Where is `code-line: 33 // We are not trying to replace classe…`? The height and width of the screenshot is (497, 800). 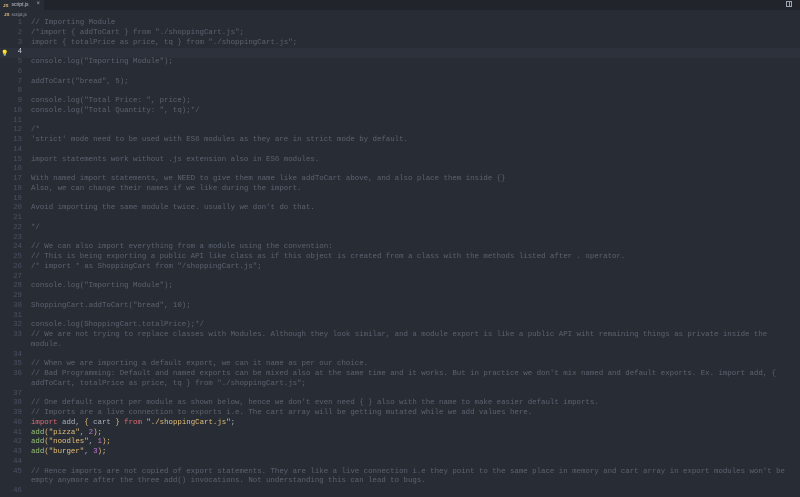 code-line: 33 // We are not trying to replace classe… is located at coordinates (400, 341).